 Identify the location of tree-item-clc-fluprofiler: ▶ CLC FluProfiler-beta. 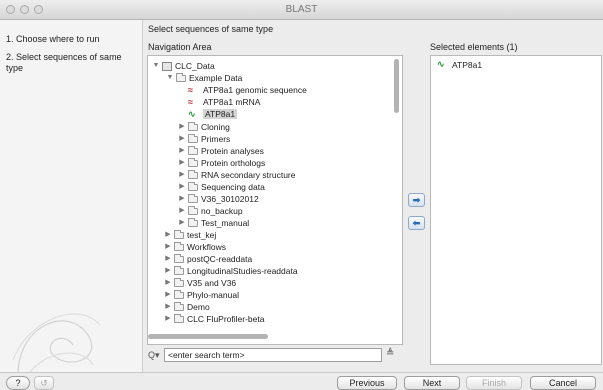
(214, 319).